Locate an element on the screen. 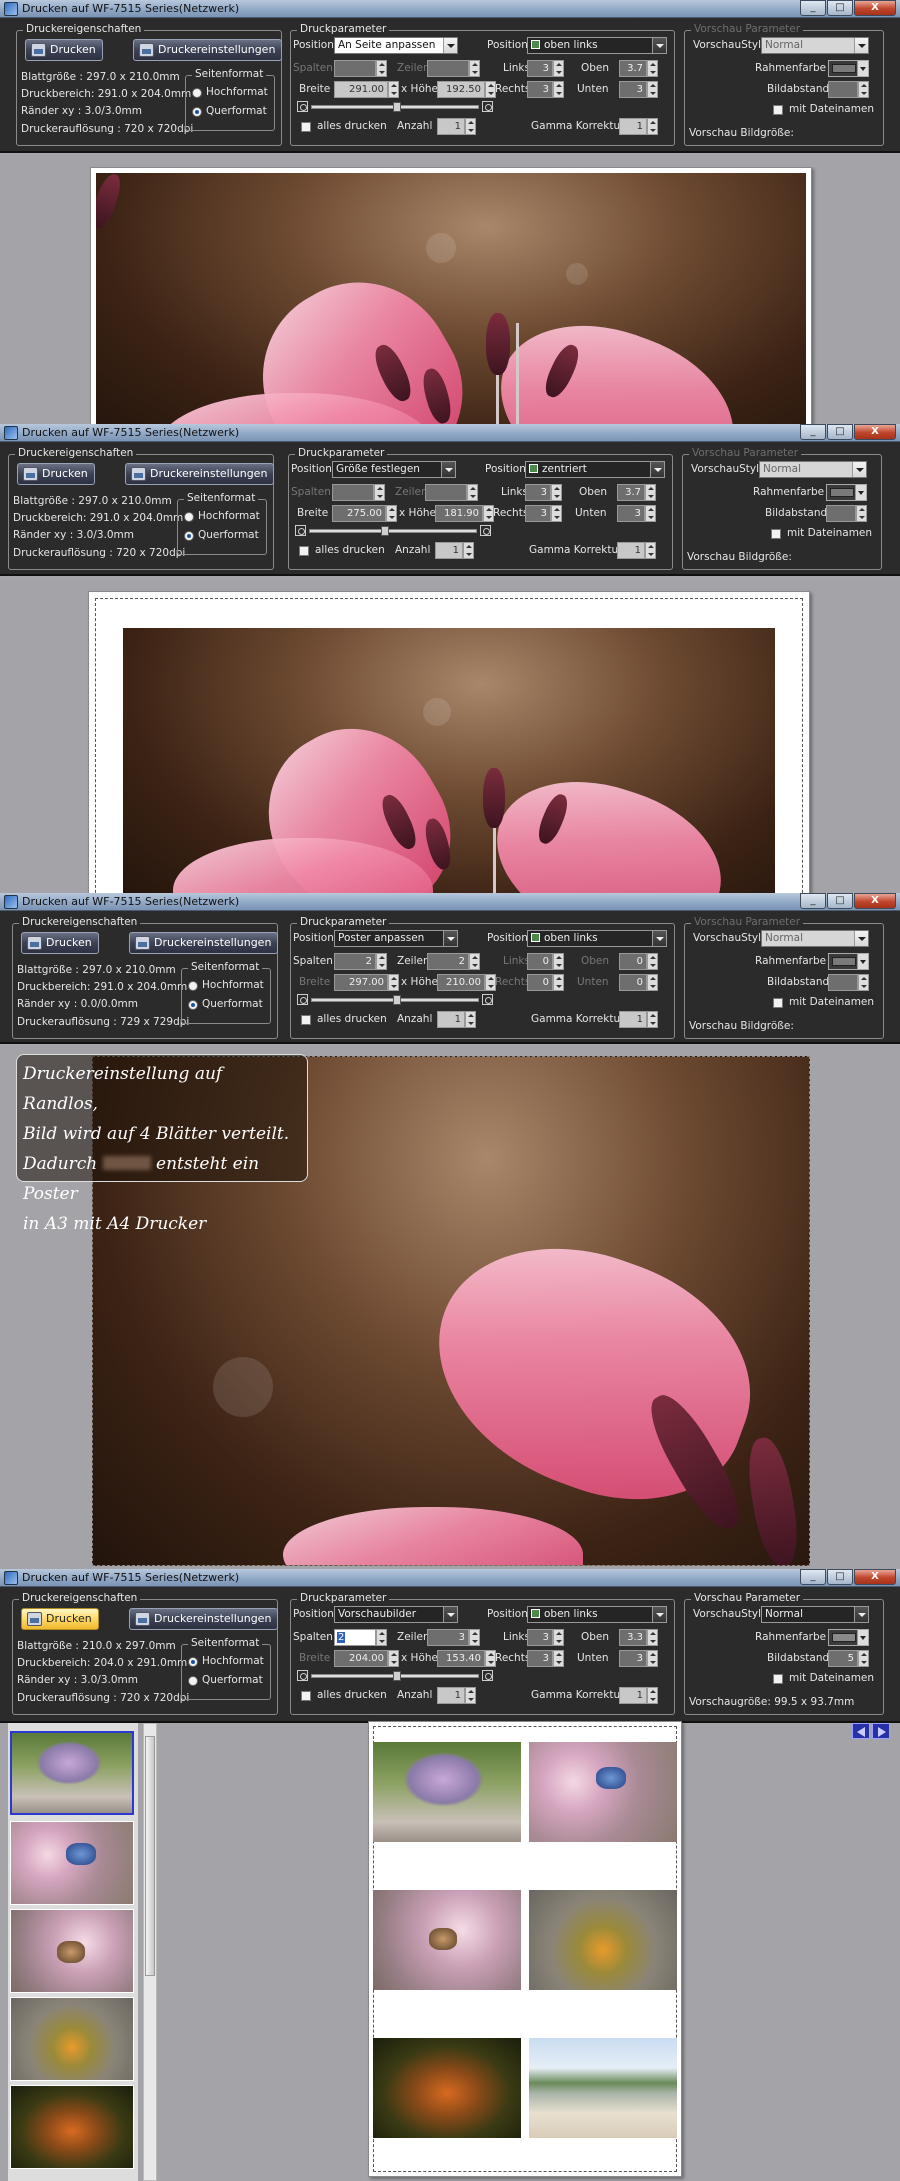 This screenshot has width=900, height=2181. breite-stepper: 275.00 is located at coordinates (365, 513).